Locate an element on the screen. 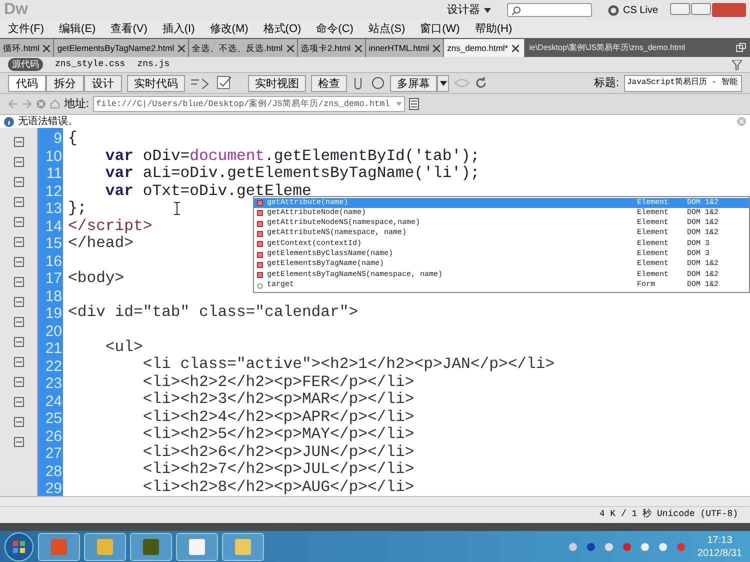  workspace-switcher: 设计器 is located at coordinates (468, 10).